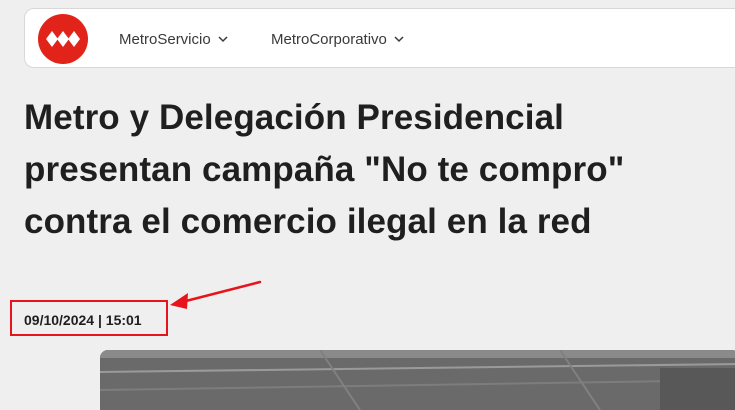 Image resolution: width=735 pixels, height=410 pixels. I want to click on top-navbar: MetroServicio MetroCorporativo, so click(379, 38).